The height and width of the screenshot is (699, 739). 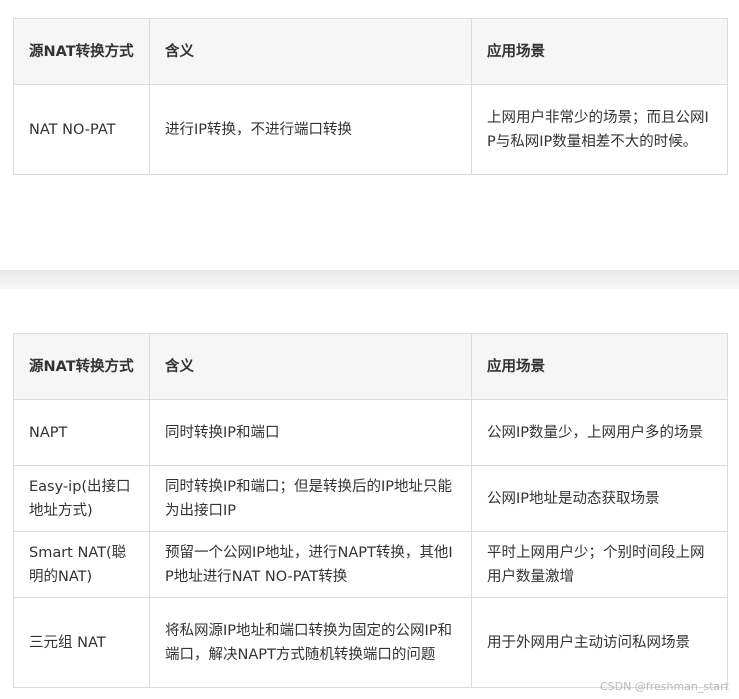 What do you see at coordinates (310, 498) in the screenshot?
I see `cell-meaning: 同时转换IP和端口；但是转换后的IP地址只能为出接口IP` at bounding box center [310, 498].